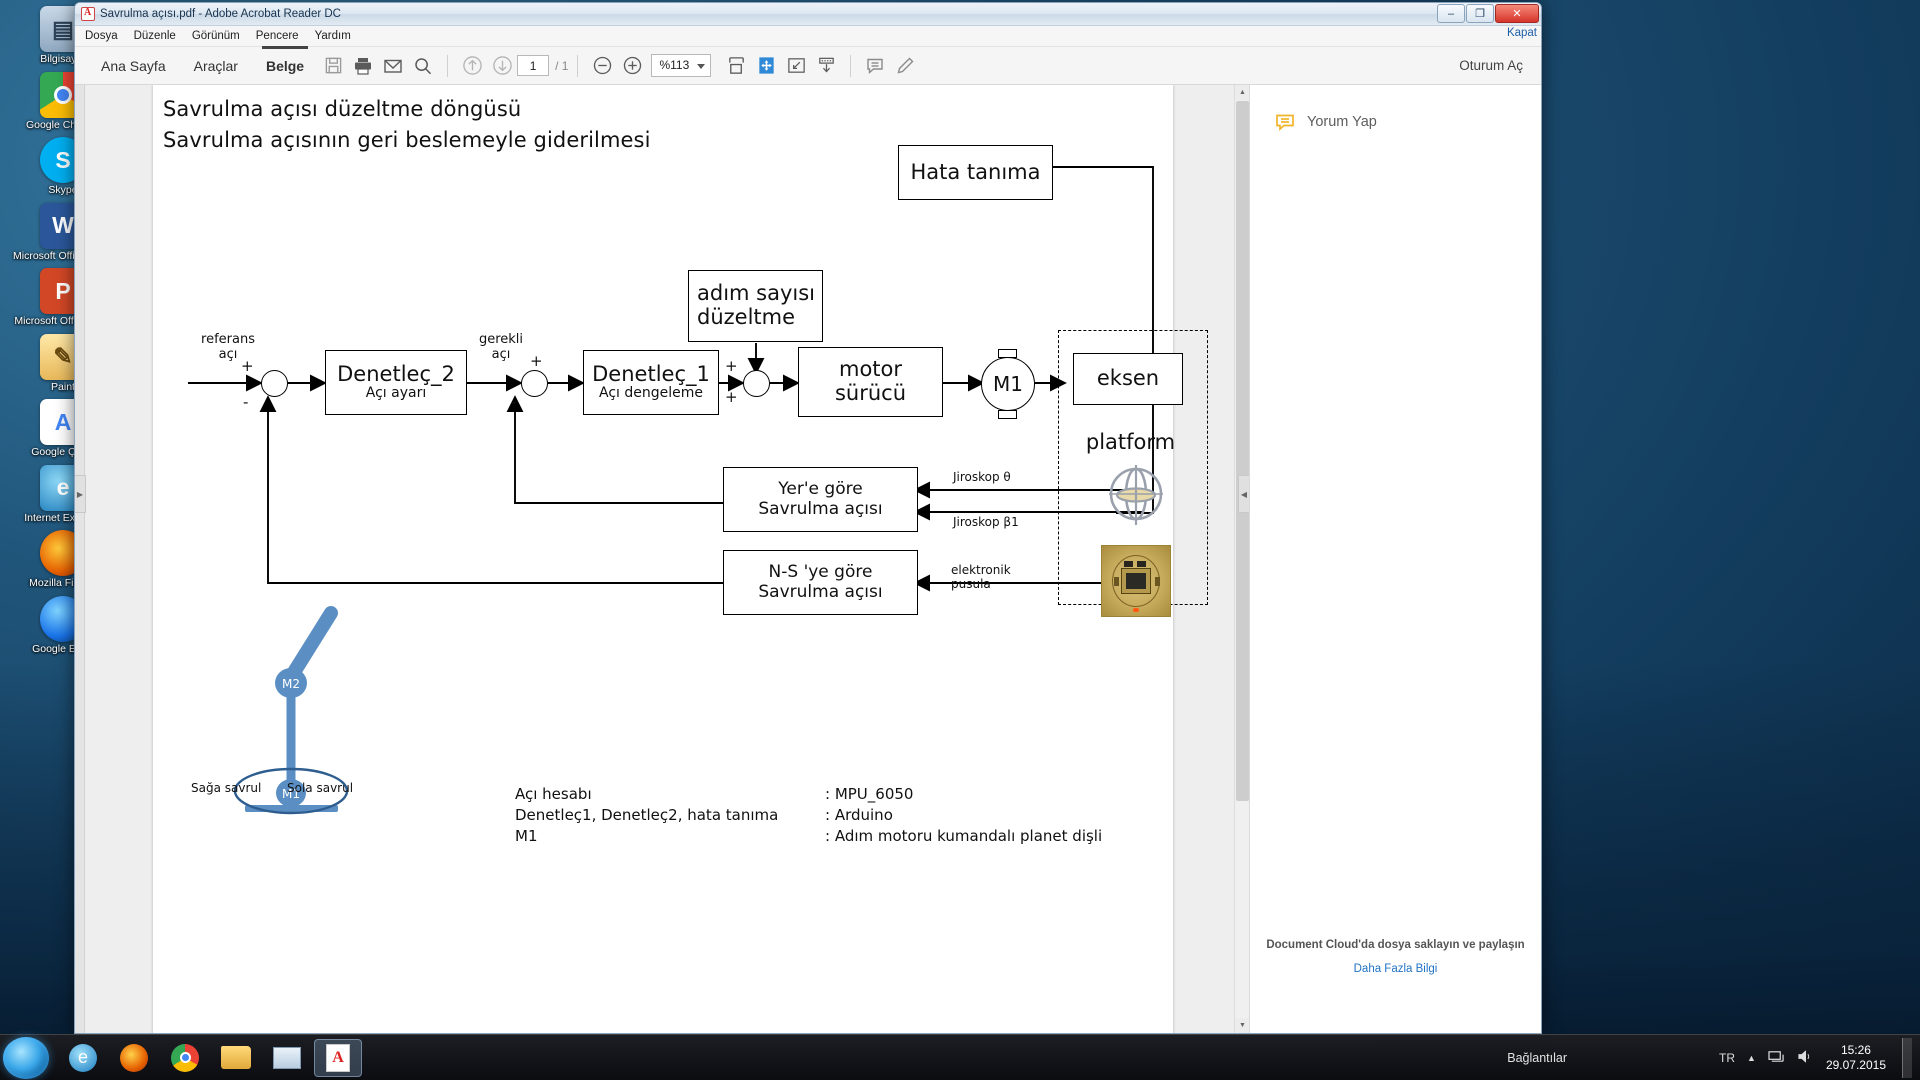  Describe the element at coordinates (101, 36) in the screenshot. I see `menu-item-dosya: Dosya` at that location.